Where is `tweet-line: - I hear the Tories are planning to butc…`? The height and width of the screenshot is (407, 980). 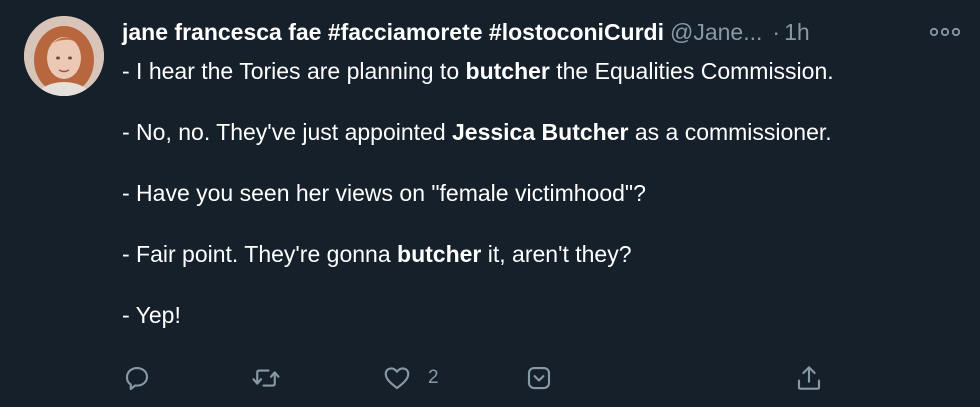 tweet-line: - I hear the Tories are planning to butc… is located at coordinates (542, 71).